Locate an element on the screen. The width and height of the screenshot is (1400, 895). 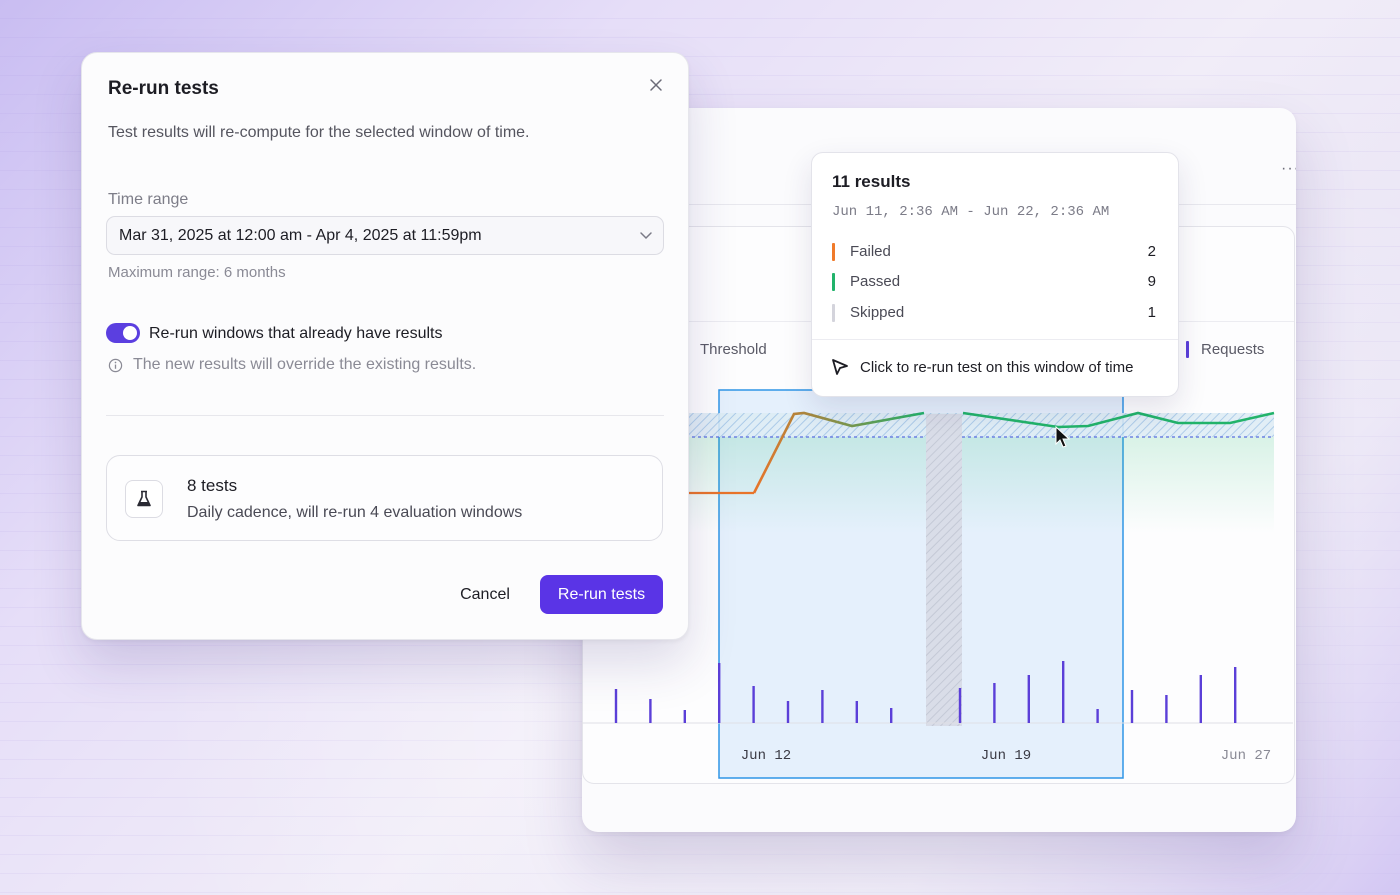
skipped-window is located at coordinates (944, 570).